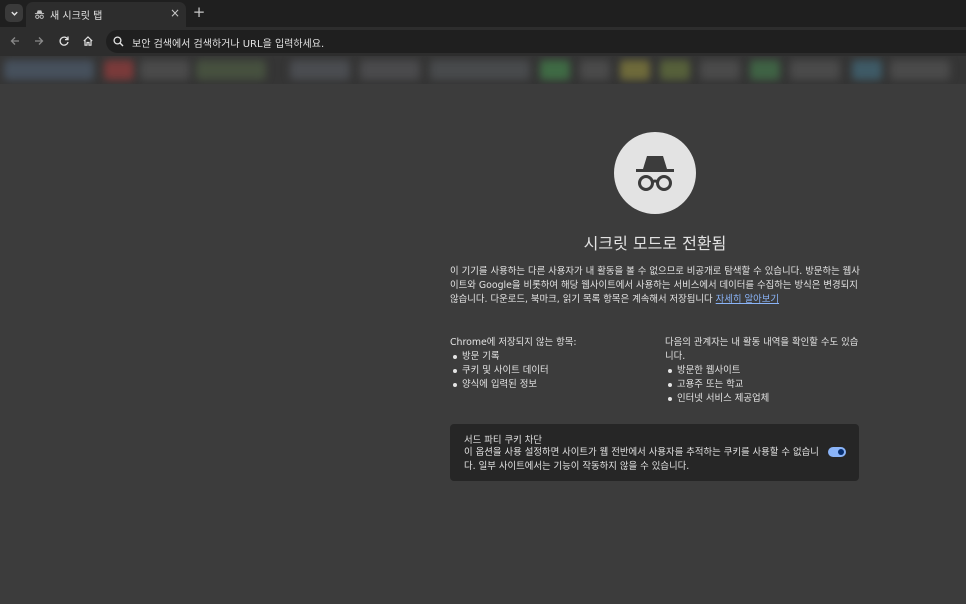 The width and height of the screenshot is (966, 604). I want to click on not-saved-list: 방문 기록 쿠키 및 사이트 데이터 양식에 입력된 정보, so click(550, 371).